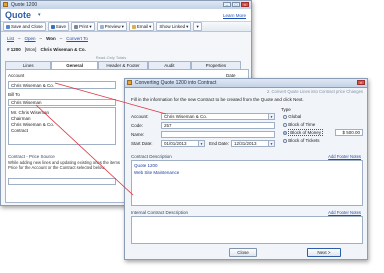  Describe the element at coordinates (303, 132) in the screenshot. I see `type-option-block-money: Block of Money` at that location.